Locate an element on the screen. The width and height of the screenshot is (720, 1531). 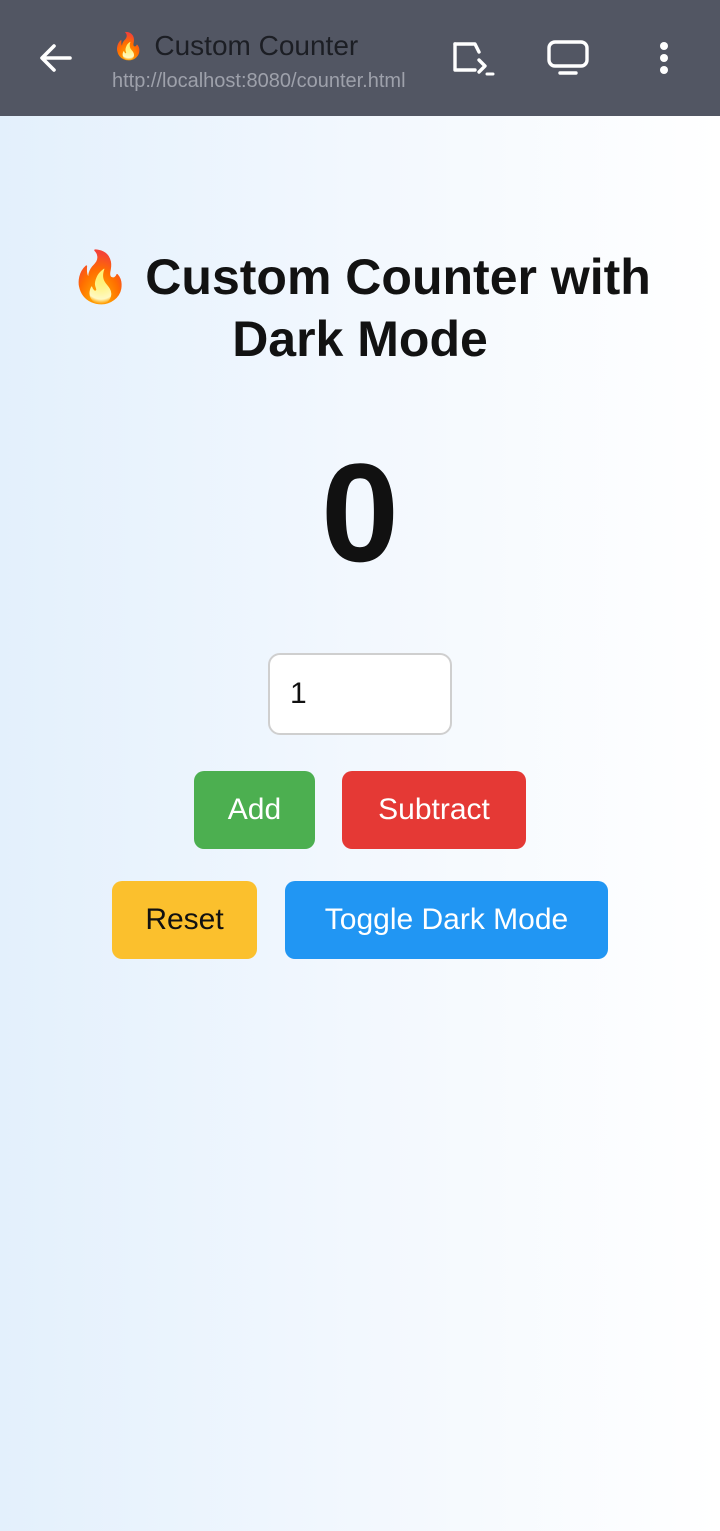
tab-title: Custom Counter is located at coordinates (256, 45).